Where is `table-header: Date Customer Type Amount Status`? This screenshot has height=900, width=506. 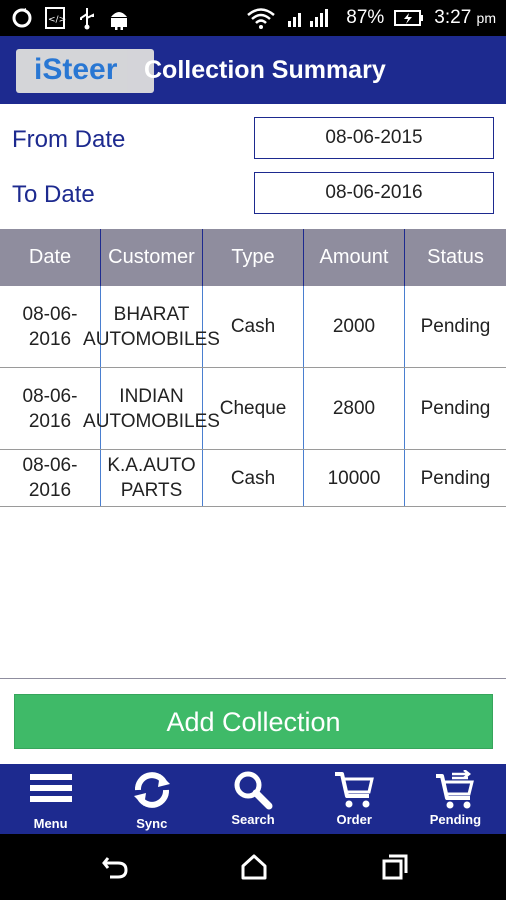 table-header: Date Customer Type Amount Status is located at coordinates (253, 257).